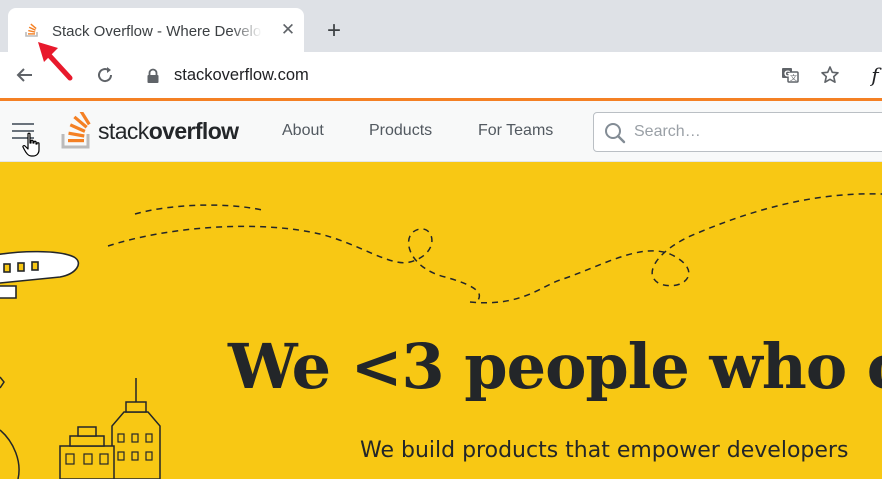 The width and height of the screenshot is (882, 479). I want to click on svg-text: 文, so click(793, 77).